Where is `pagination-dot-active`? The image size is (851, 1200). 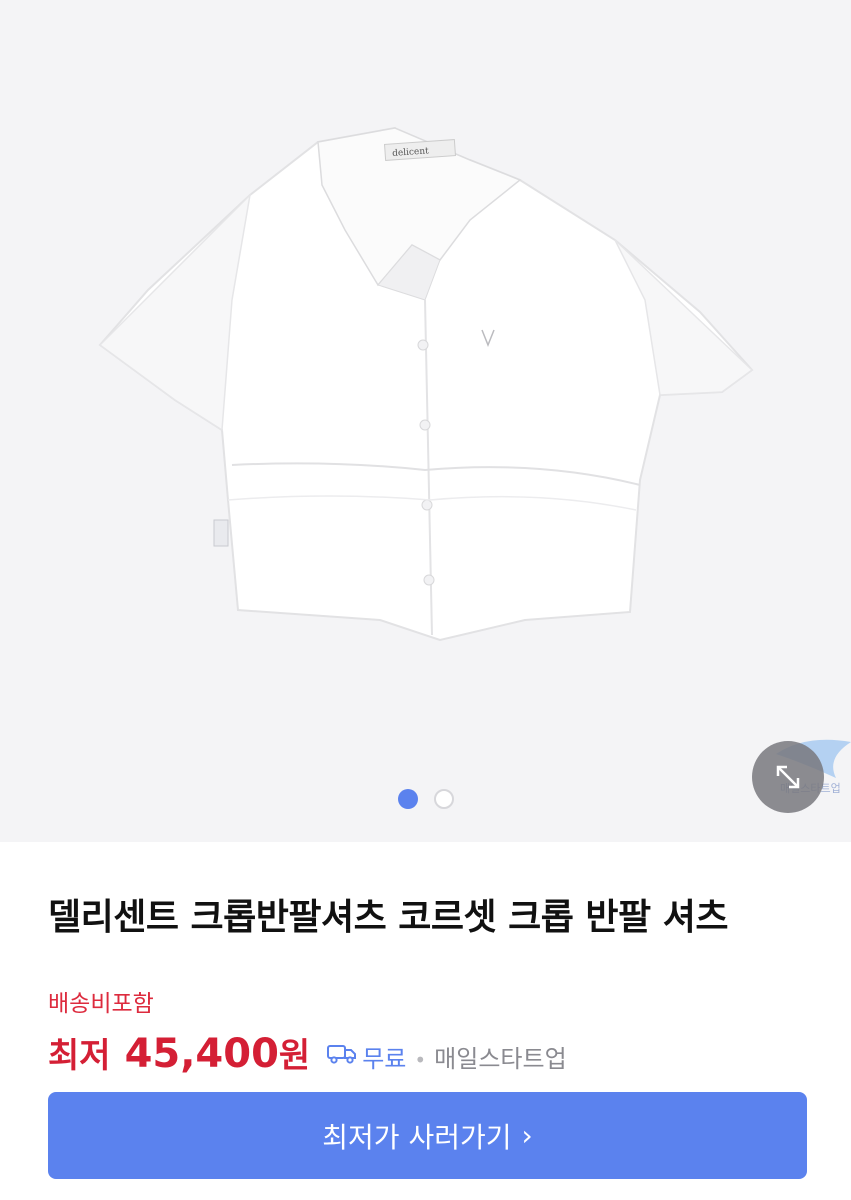
pagination-dot-active is located at coordinates (407, 799).